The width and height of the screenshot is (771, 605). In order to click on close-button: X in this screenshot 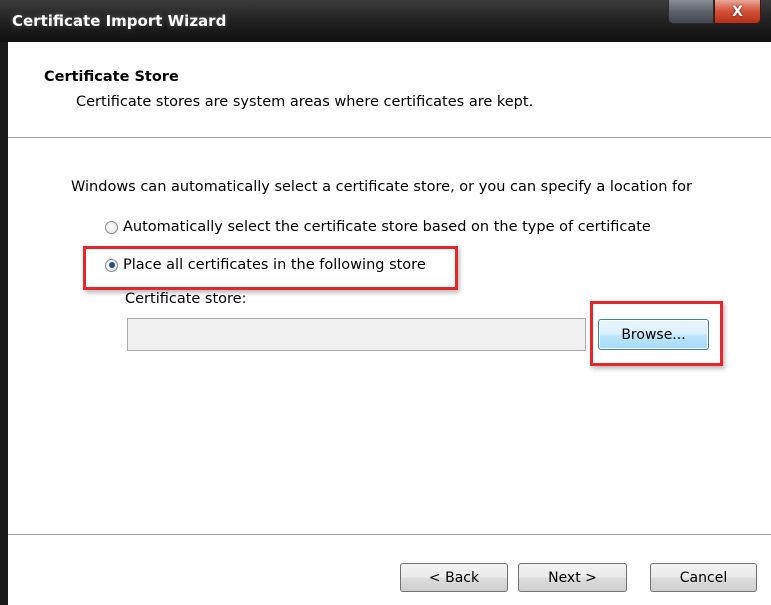, I will do `click(737, 12)`.